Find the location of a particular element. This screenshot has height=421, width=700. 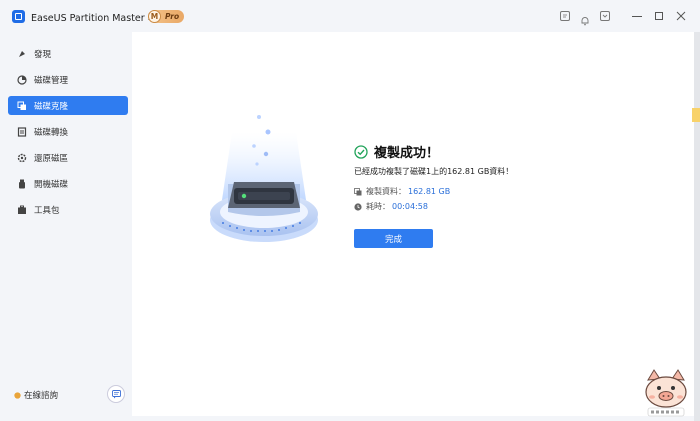

success-header: 複製成功！ is located at coordinates (396, 151).